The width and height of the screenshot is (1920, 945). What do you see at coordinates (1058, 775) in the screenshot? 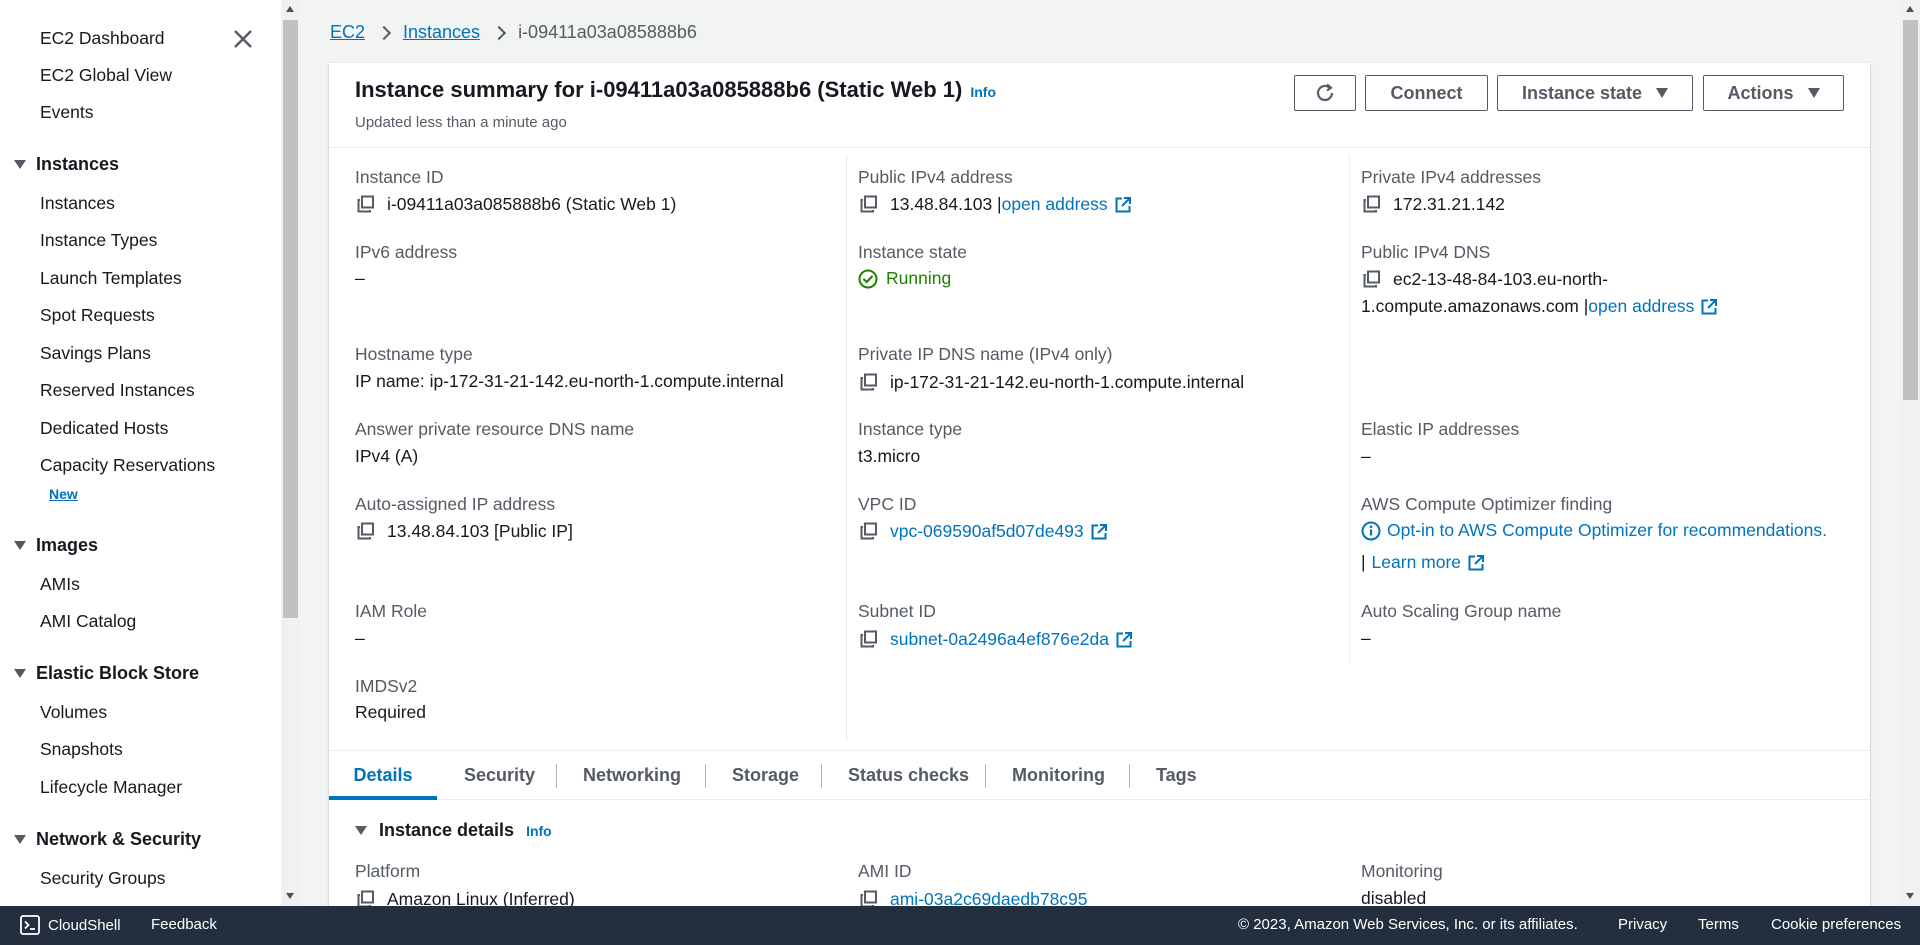
I see `tab-monitoring: Monitoring` at bounding box center [1058, 775].